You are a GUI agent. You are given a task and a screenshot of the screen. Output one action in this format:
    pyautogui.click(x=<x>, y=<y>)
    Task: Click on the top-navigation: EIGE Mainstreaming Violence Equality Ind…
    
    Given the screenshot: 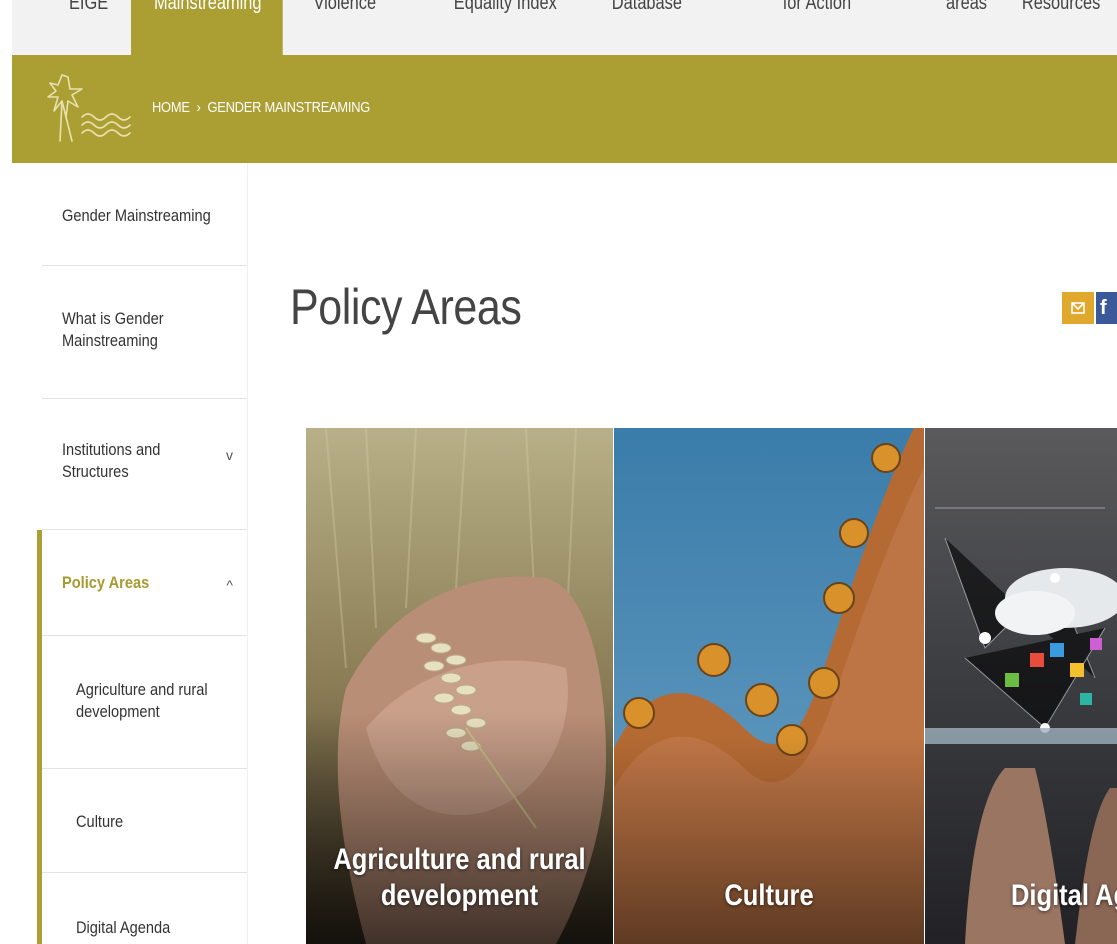 What is the action you would take?
    pyautogui.click(x=558, y=27)
    